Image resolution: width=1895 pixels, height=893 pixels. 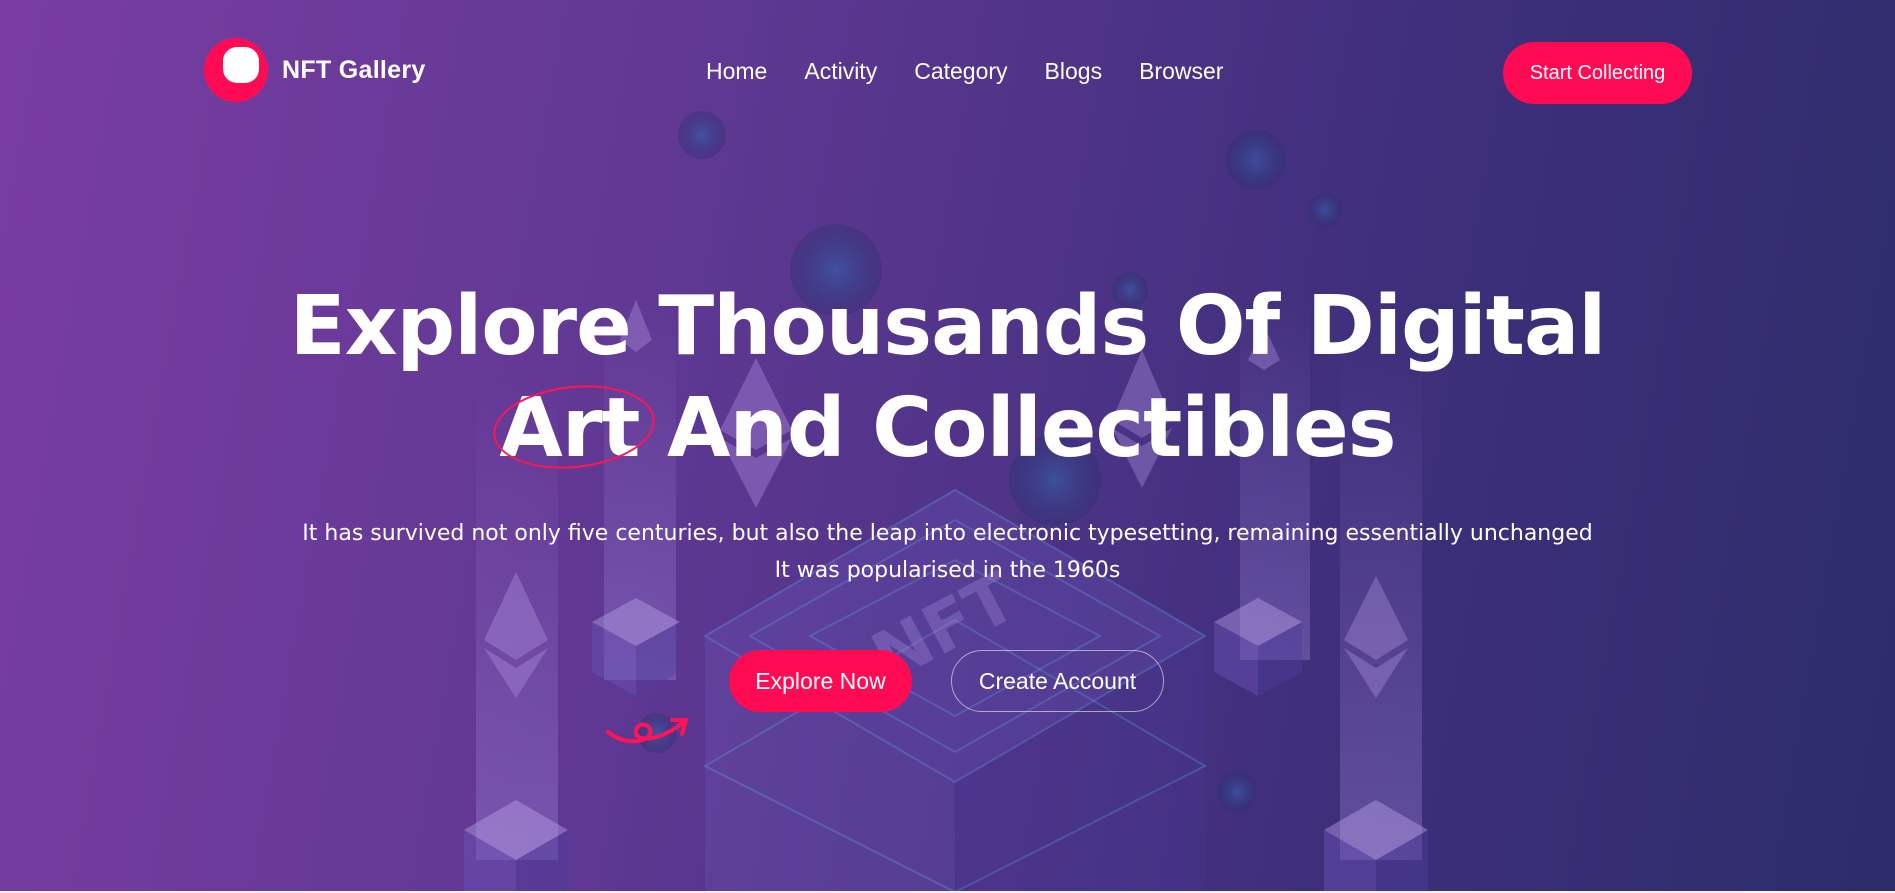 What do you see at coordinates (1074, 71) in the screenshot?
I see `nav-blogs: Blogs` at bounding box center [1074, 71].